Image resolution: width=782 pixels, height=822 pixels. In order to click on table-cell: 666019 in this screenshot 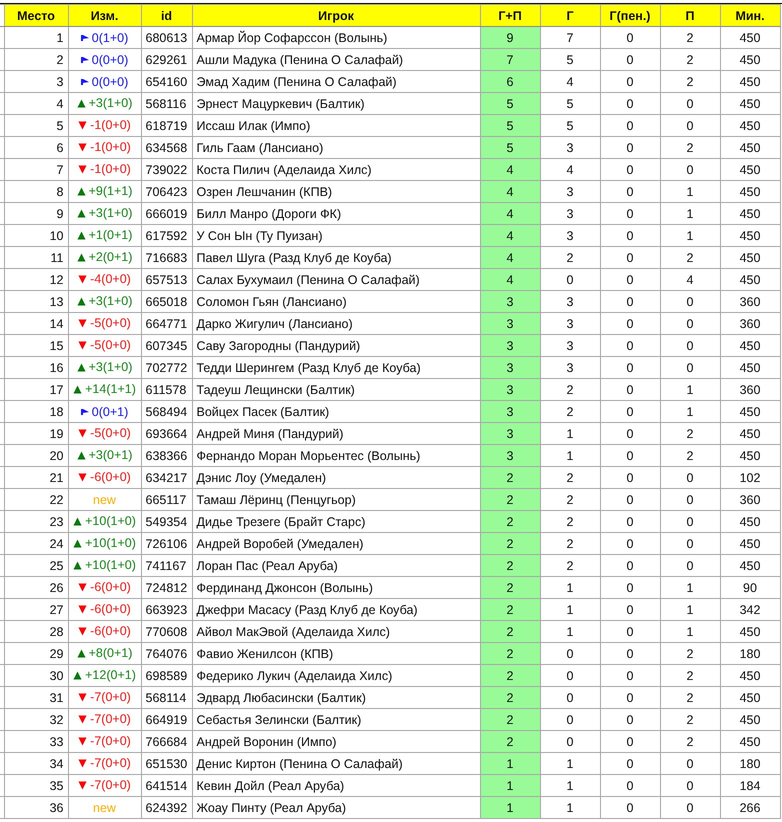, I will do `click(166, 213)`.